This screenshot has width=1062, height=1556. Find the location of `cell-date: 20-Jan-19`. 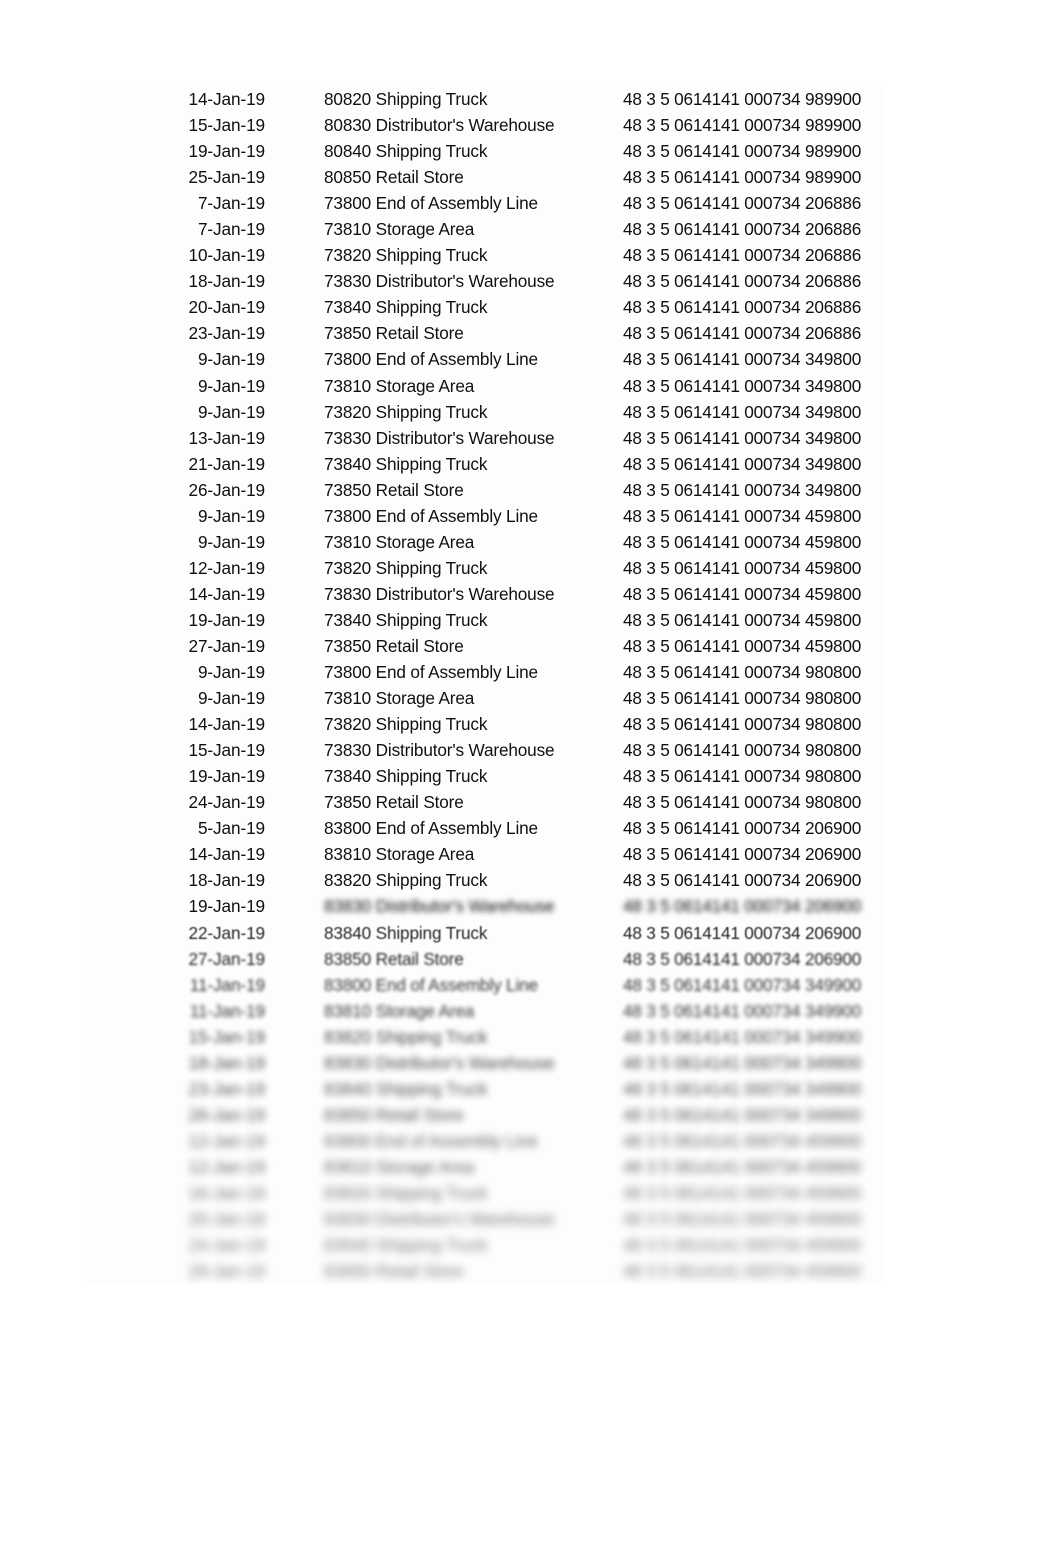

cell-date: 20-Jan-19 is located at coordinates (227, 1219).